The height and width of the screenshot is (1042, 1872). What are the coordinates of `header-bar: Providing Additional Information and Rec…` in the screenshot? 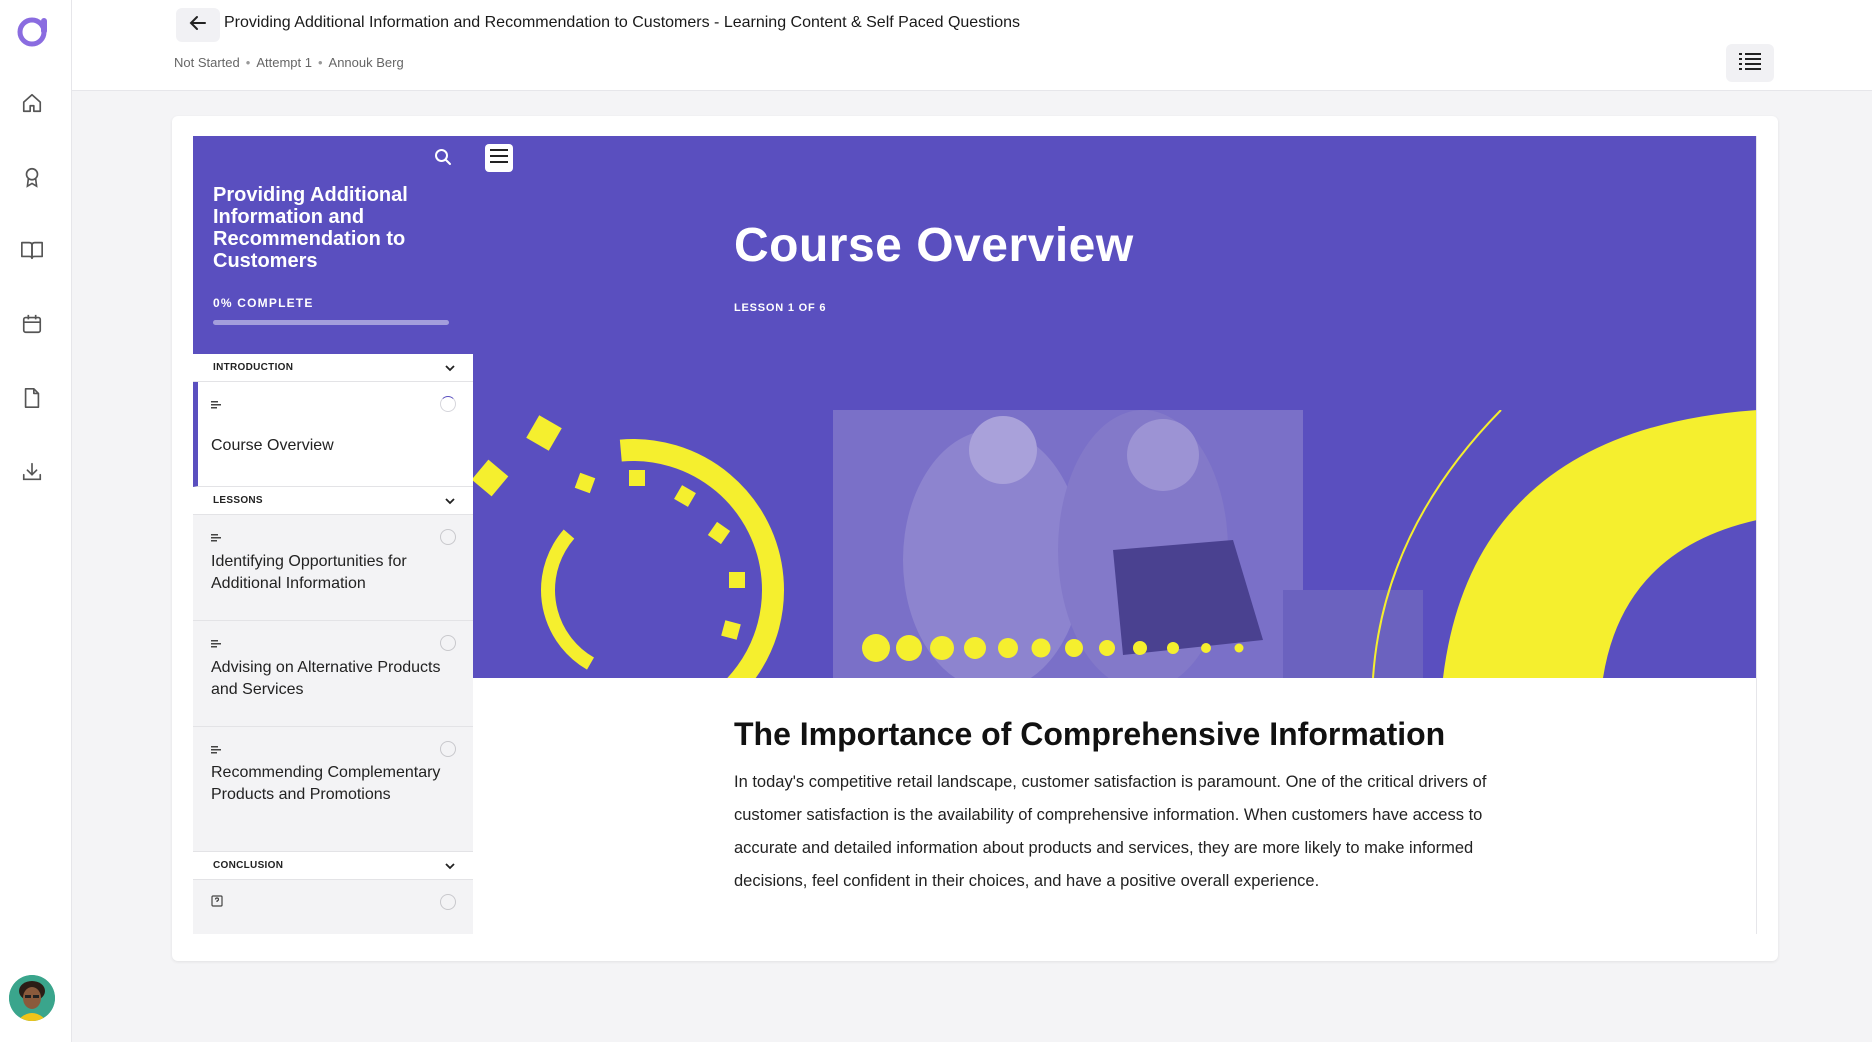 It's located at (972, 45).